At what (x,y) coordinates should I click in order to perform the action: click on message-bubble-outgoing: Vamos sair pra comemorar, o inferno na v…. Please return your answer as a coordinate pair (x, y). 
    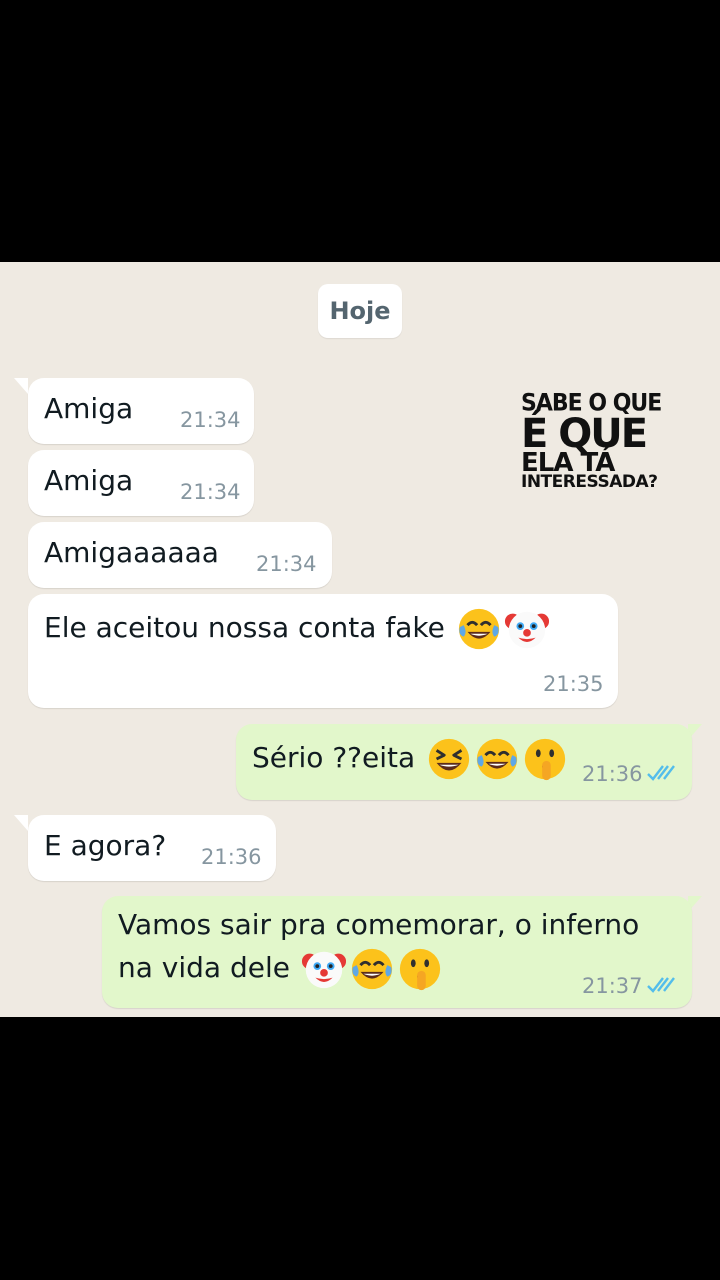
    Looking at the image, I should click on (397, 952).